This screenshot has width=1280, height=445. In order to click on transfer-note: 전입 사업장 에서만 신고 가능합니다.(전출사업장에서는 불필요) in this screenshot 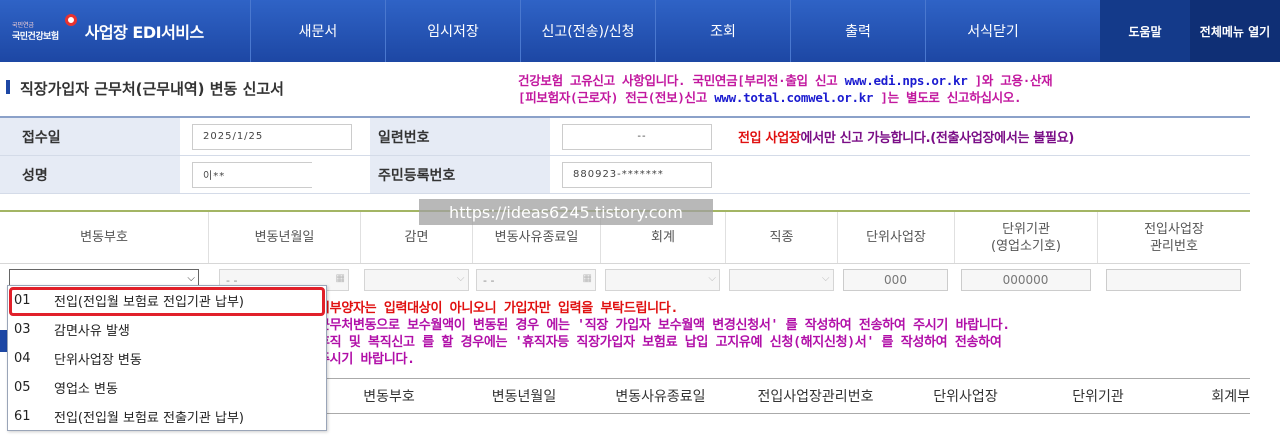, I will do `click(990, 136)`.